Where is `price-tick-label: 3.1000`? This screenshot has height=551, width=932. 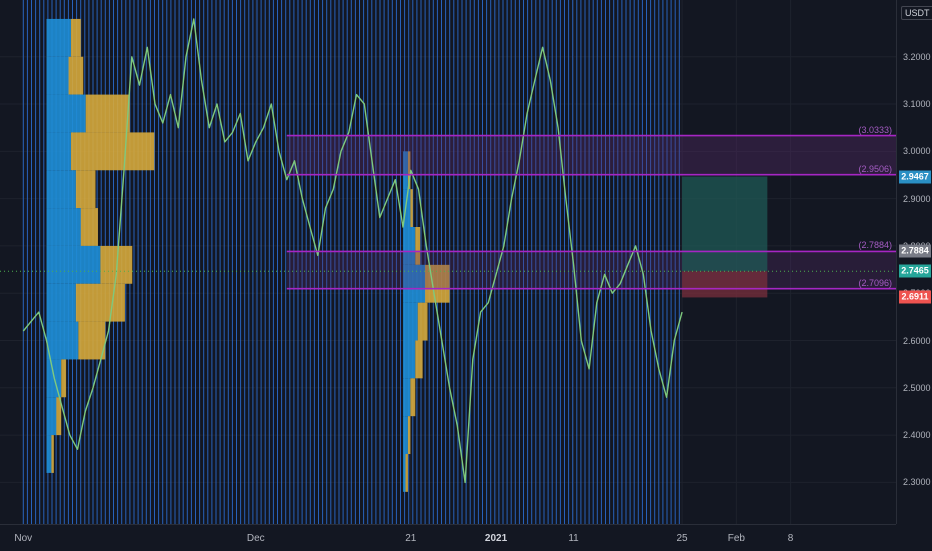
price-tick-label: 3.1000 is located at coordinates (917, 104).